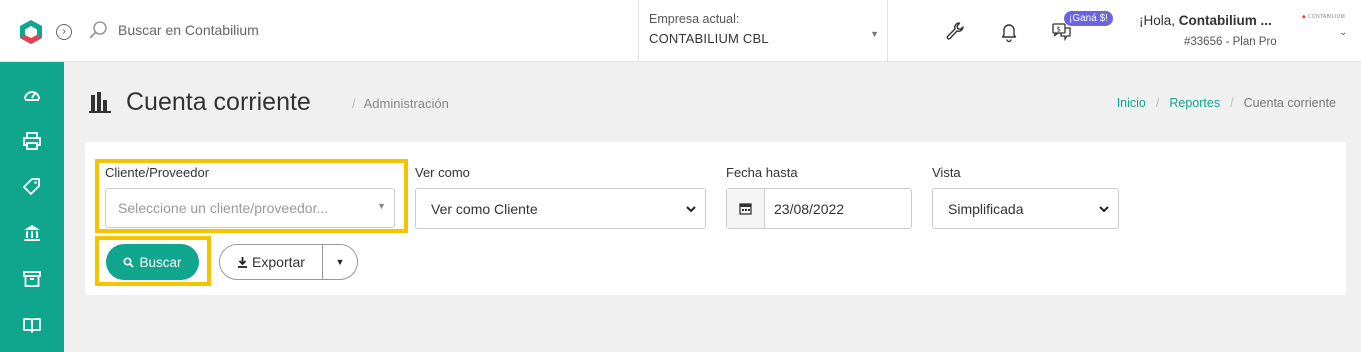  What do you see at coordinates (100, 102) in the screenshot?
I see `bar-chart-icon` at bounding box center [100, 102].